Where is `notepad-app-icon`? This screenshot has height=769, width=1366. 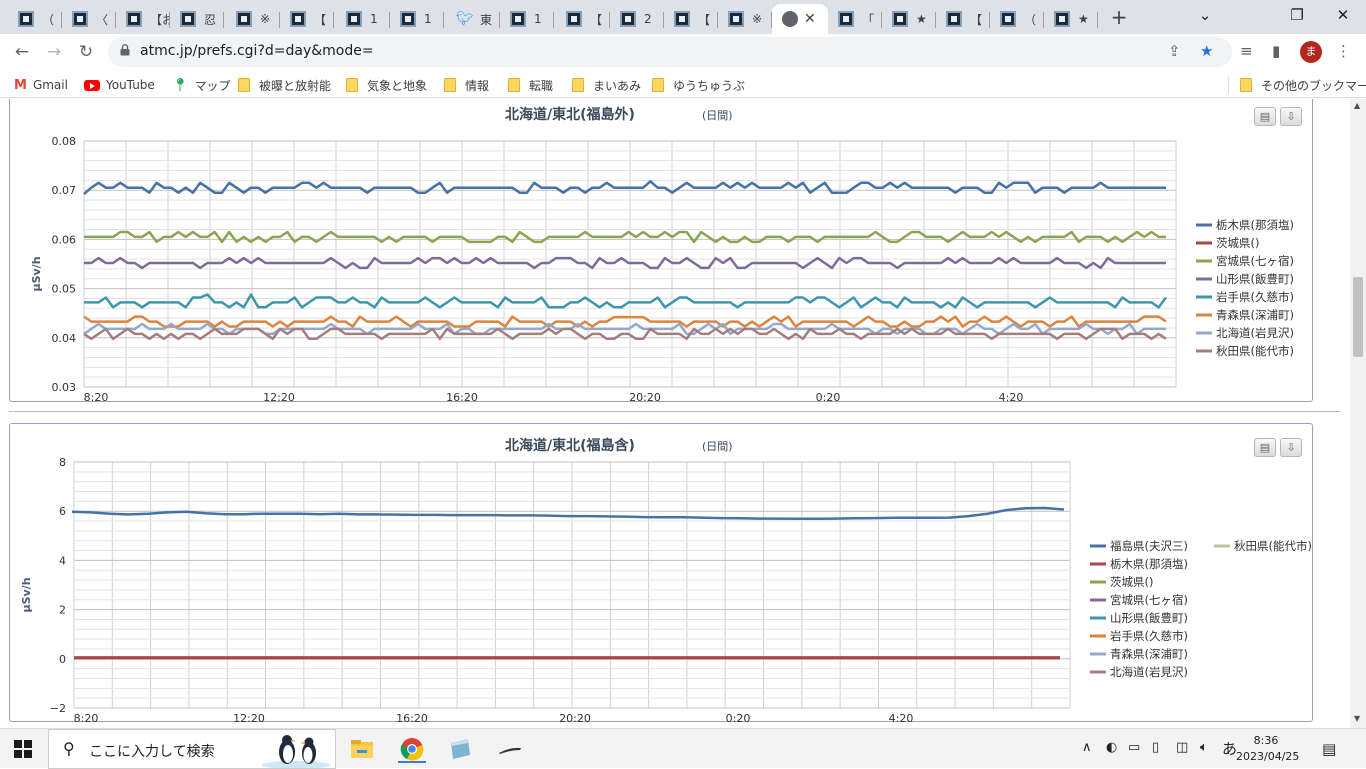 notepad-app-icon is located at coordinates (460, 749).